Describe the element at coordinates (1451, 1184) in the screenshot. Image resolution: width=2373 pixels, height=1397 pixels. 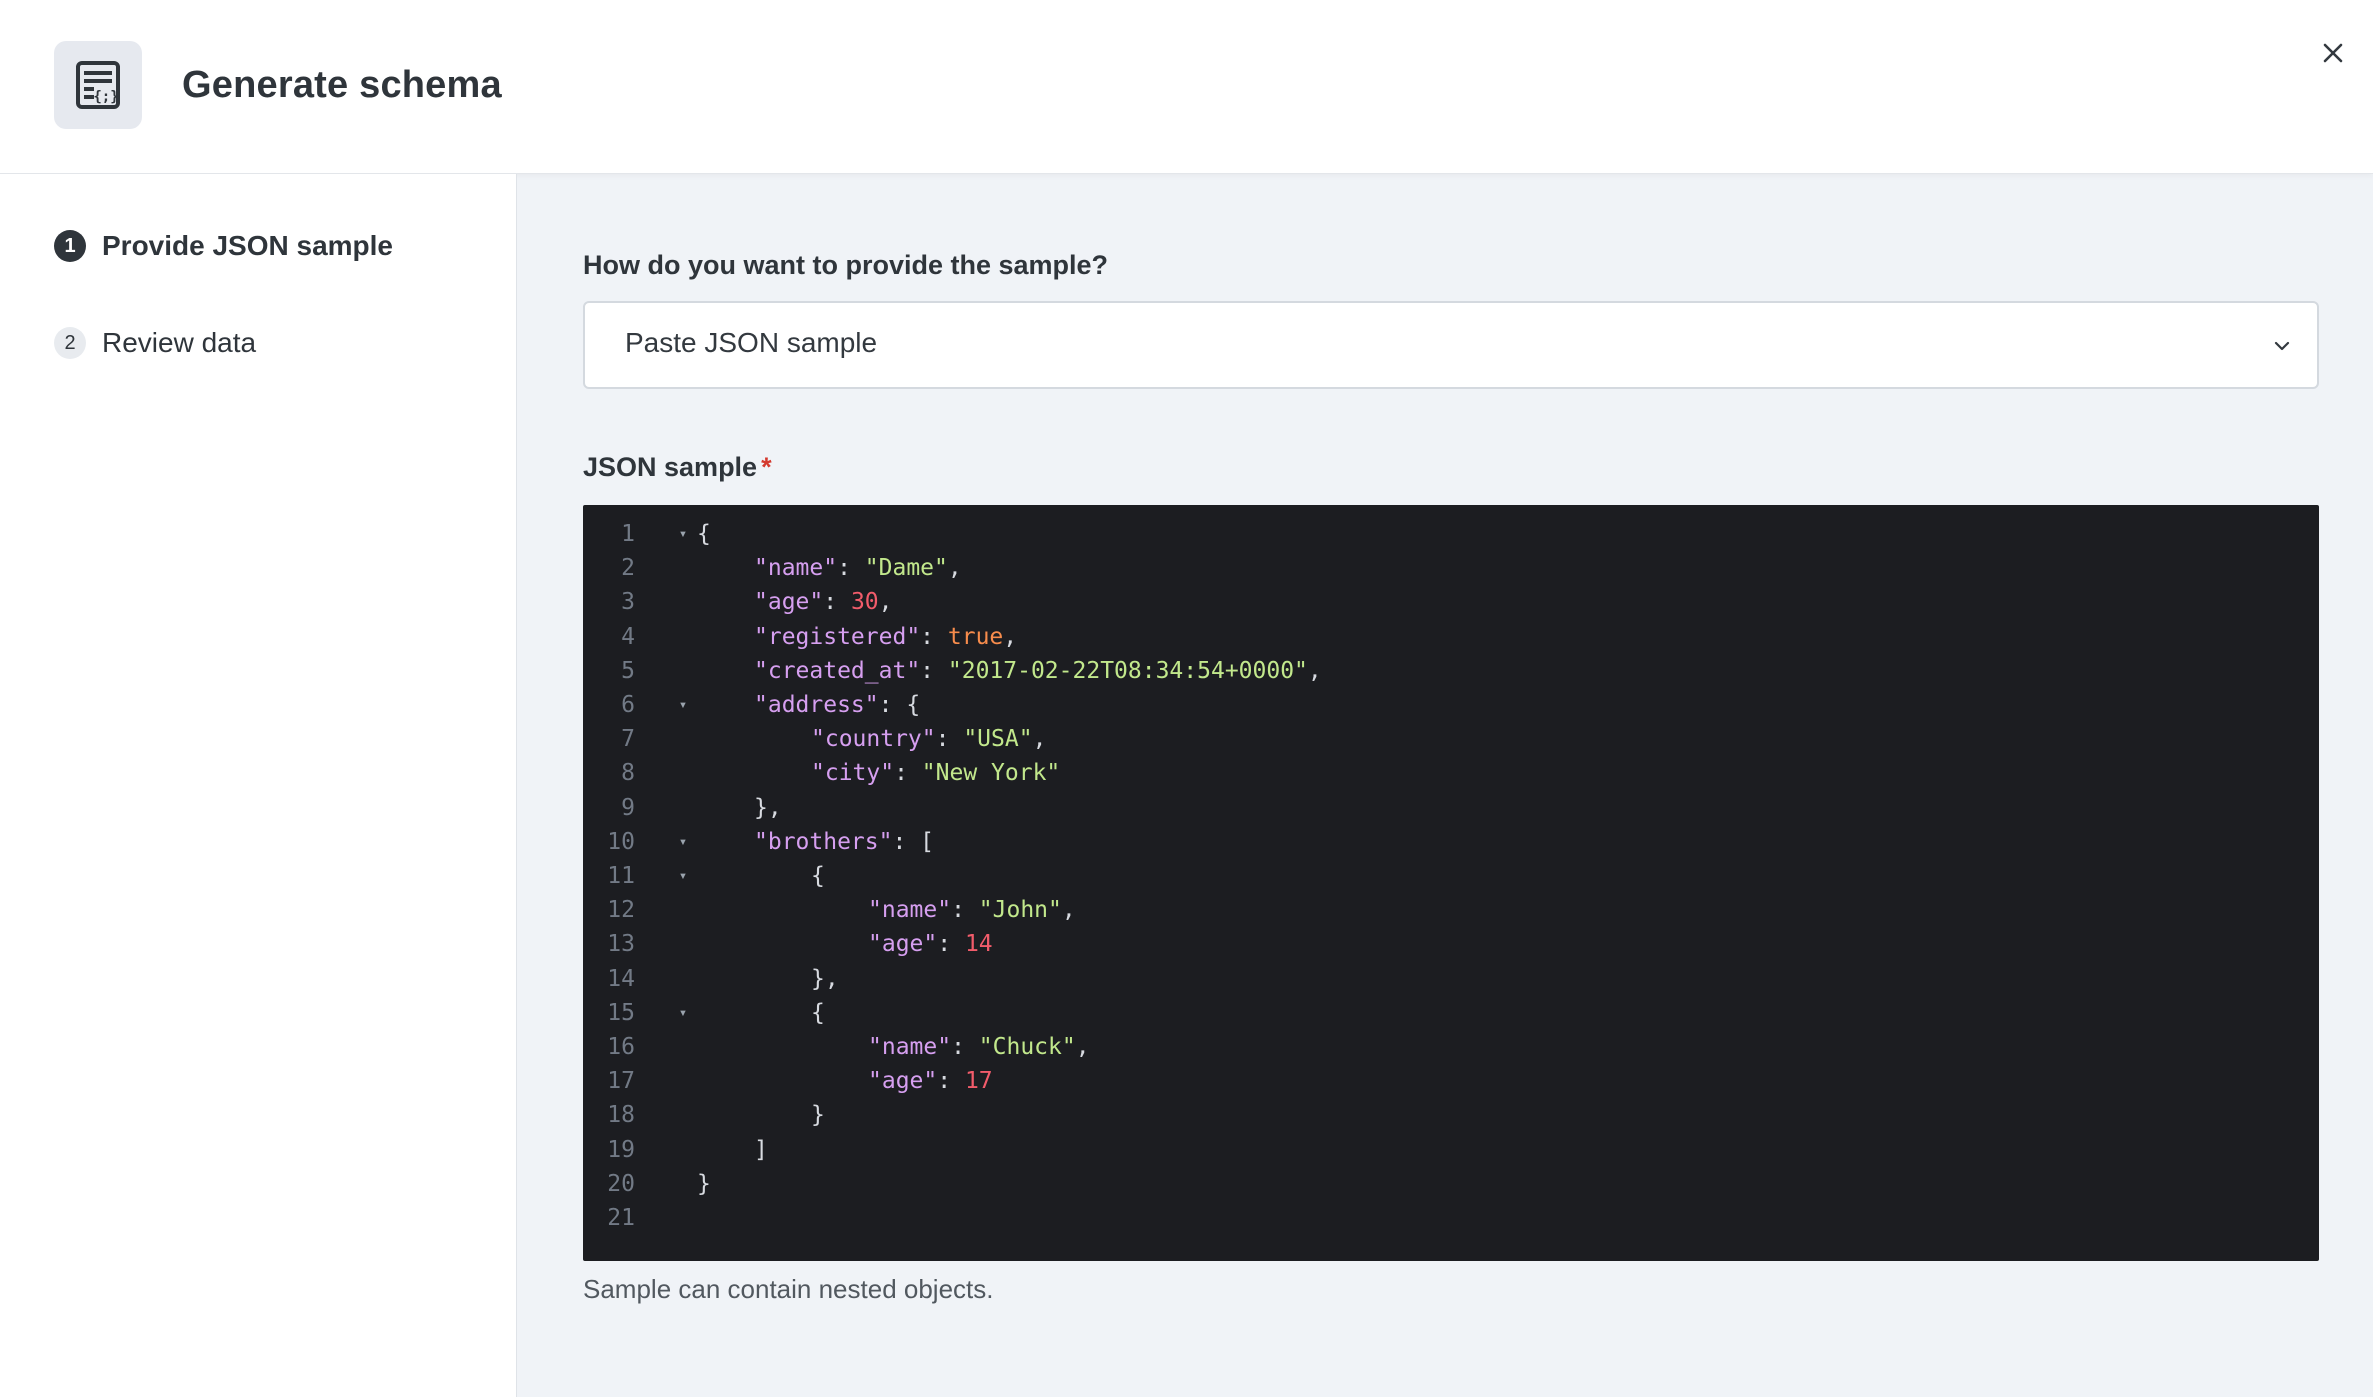
I see `code-line: 20}` at that location.